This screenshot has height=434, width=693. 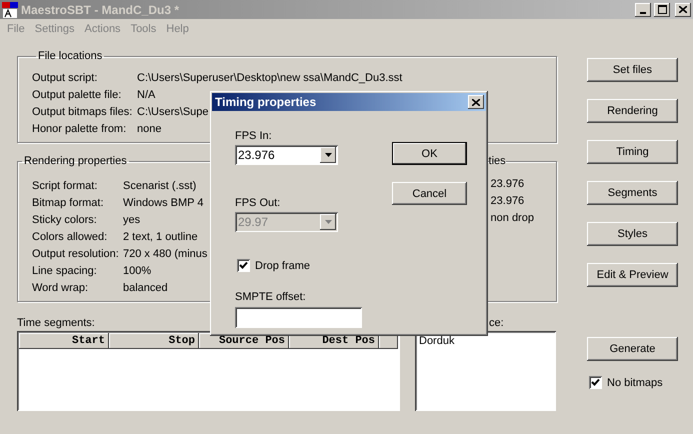 I want to click on list-item: Dorduk, so click(x=485, y=341).